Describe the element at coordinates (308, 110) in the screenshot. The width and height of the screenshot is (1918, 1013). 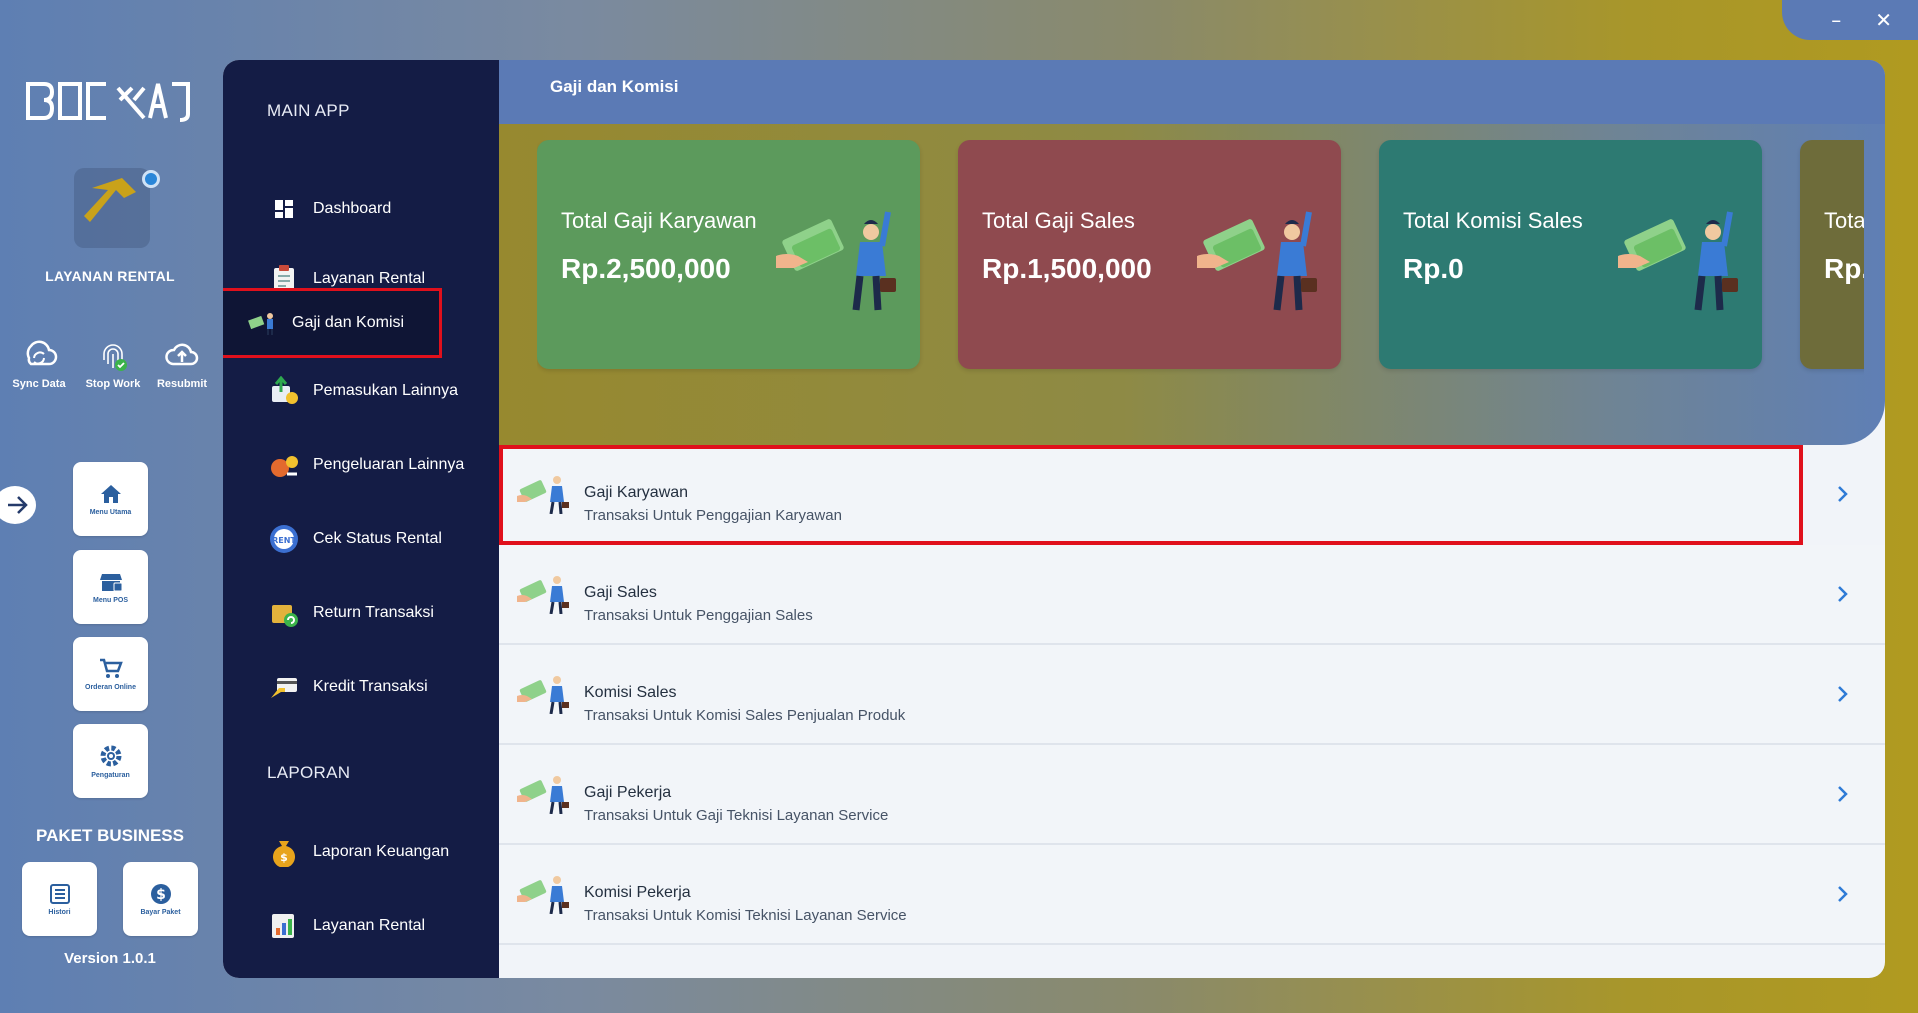
I see `main-app-heading: MAIN APP` at that location.